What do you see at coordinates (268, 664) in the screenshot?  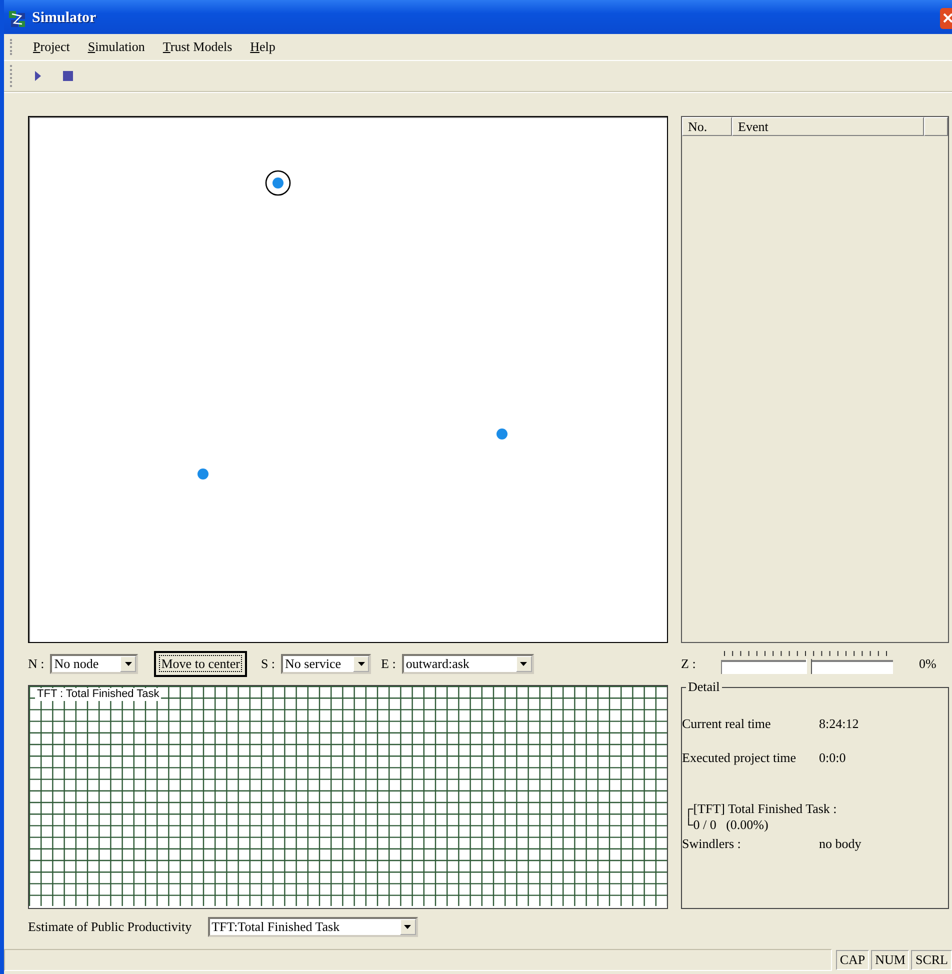 I see `service-label: S :` at bounding box center [268, 664].